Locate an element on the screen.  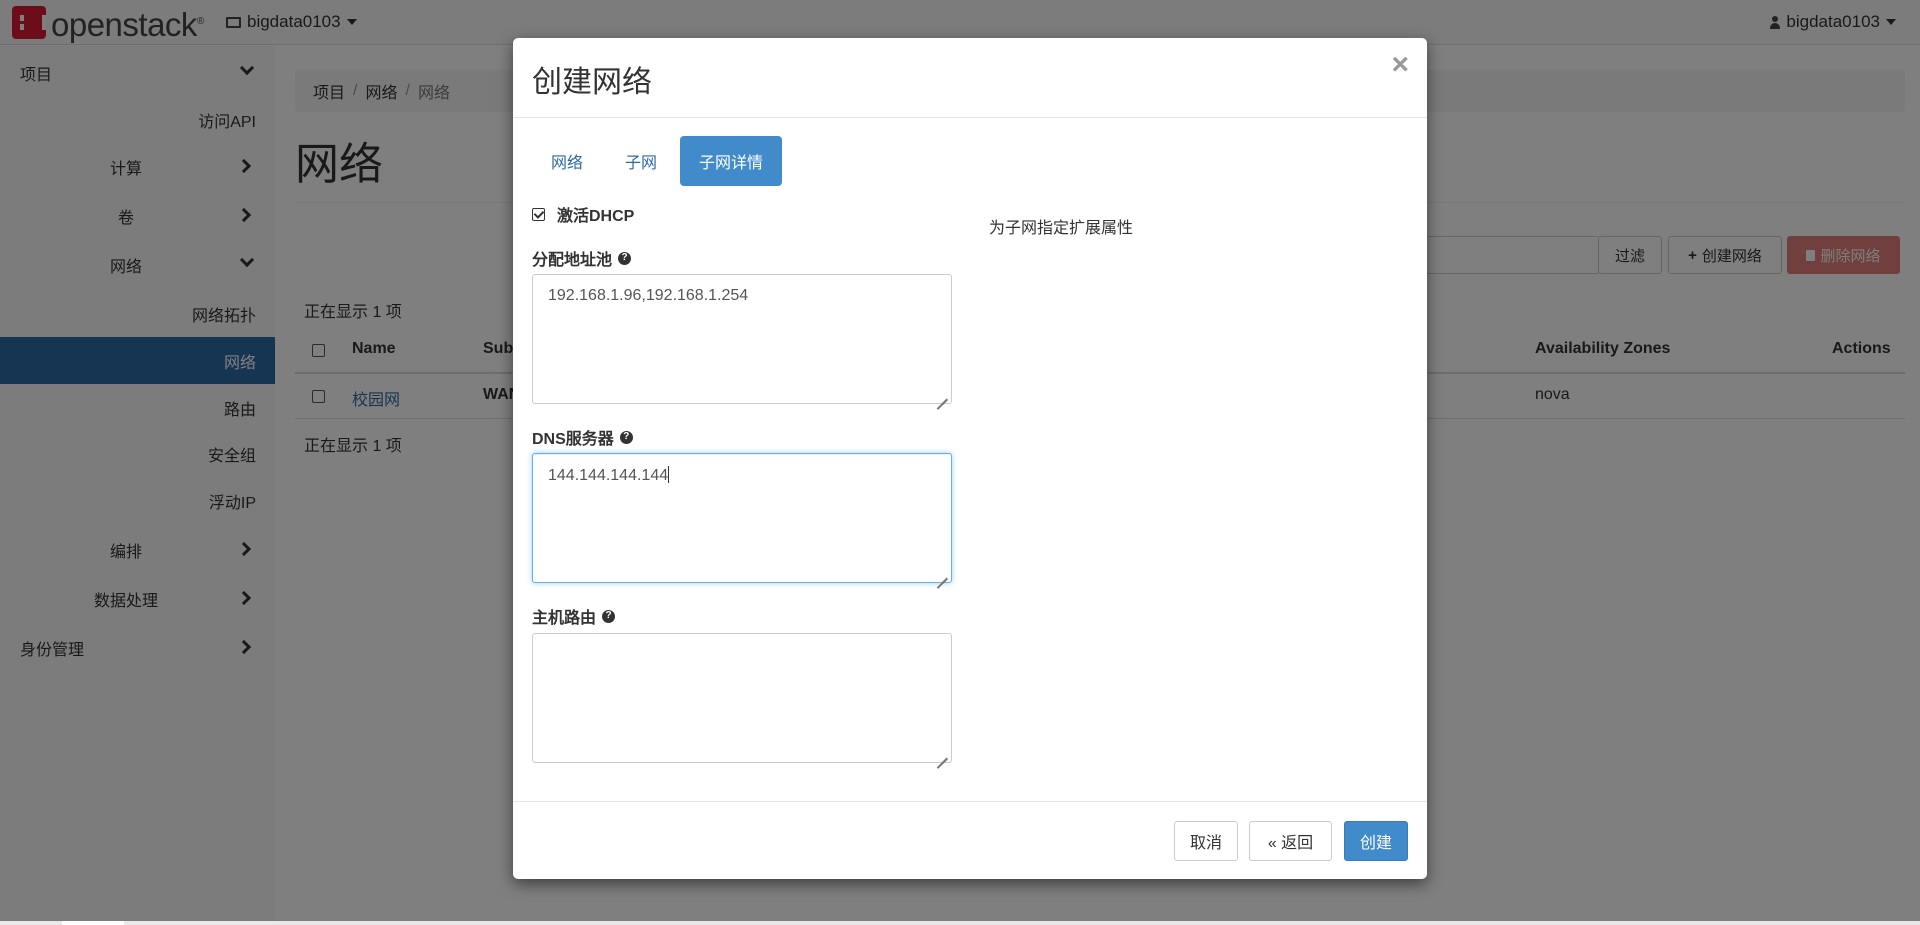
dns-servers-label: DNS服务器 ? is located at coordinates (582, 437).